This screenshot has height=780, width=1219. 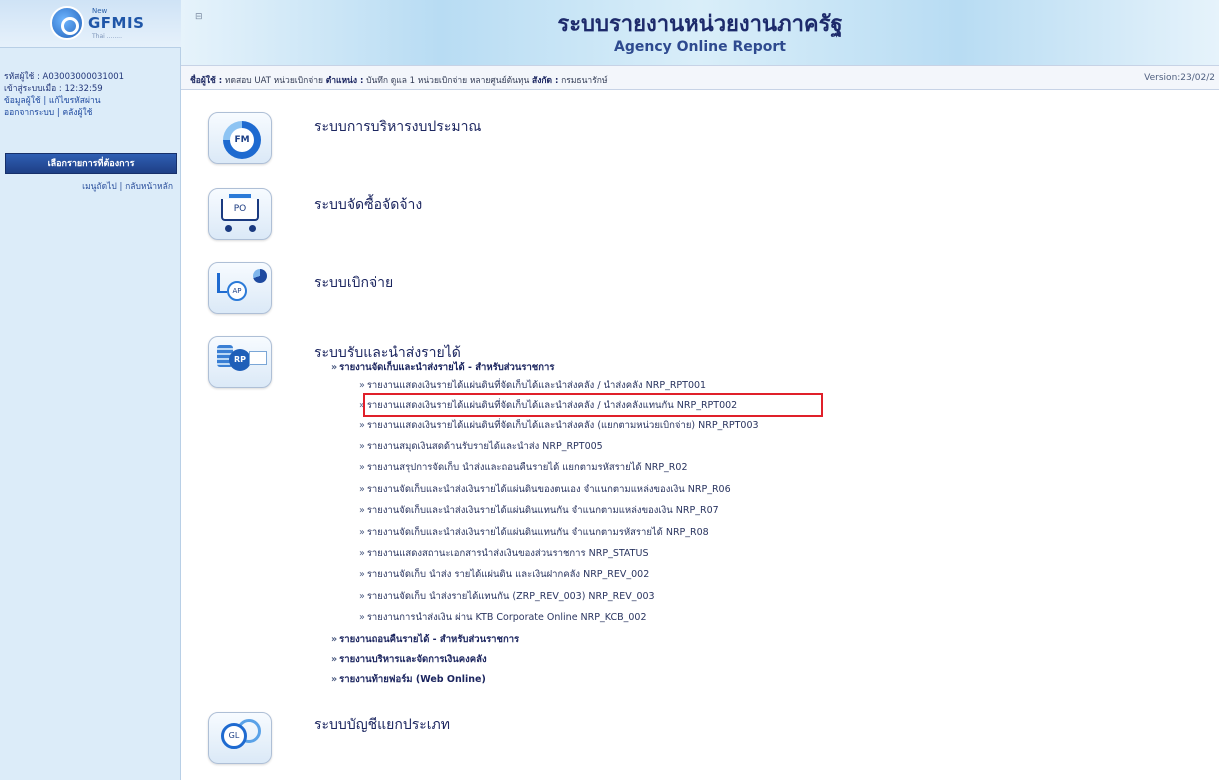 I want to click on rp-icon-label: RP, so click(x=240, y=360).